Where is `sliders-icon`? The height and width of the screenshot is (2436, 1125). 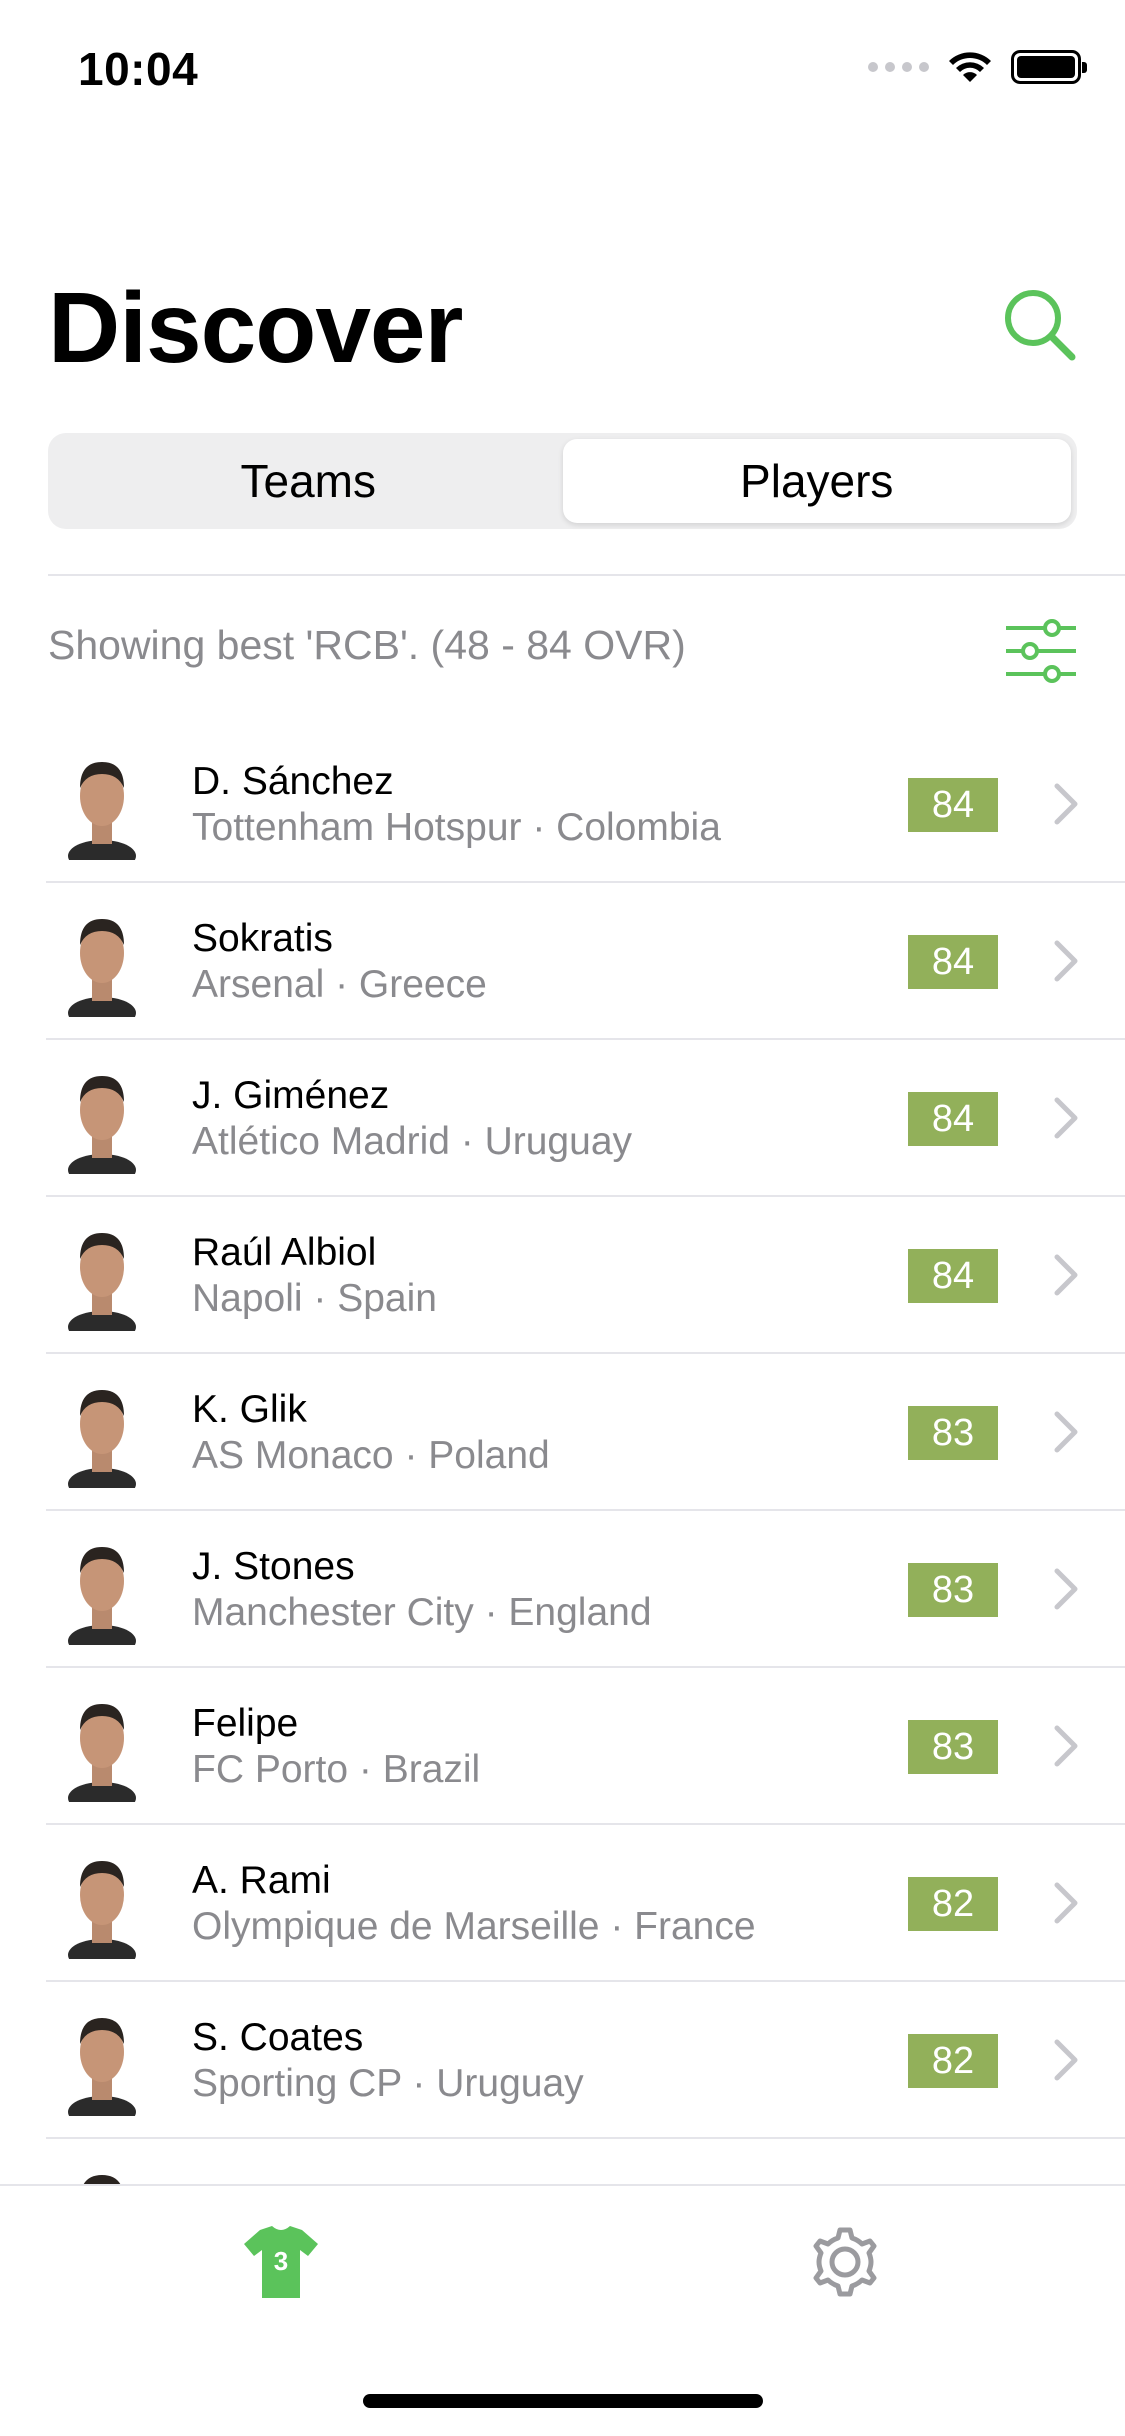 sliders-icon is located at coordinates (1041, 651).